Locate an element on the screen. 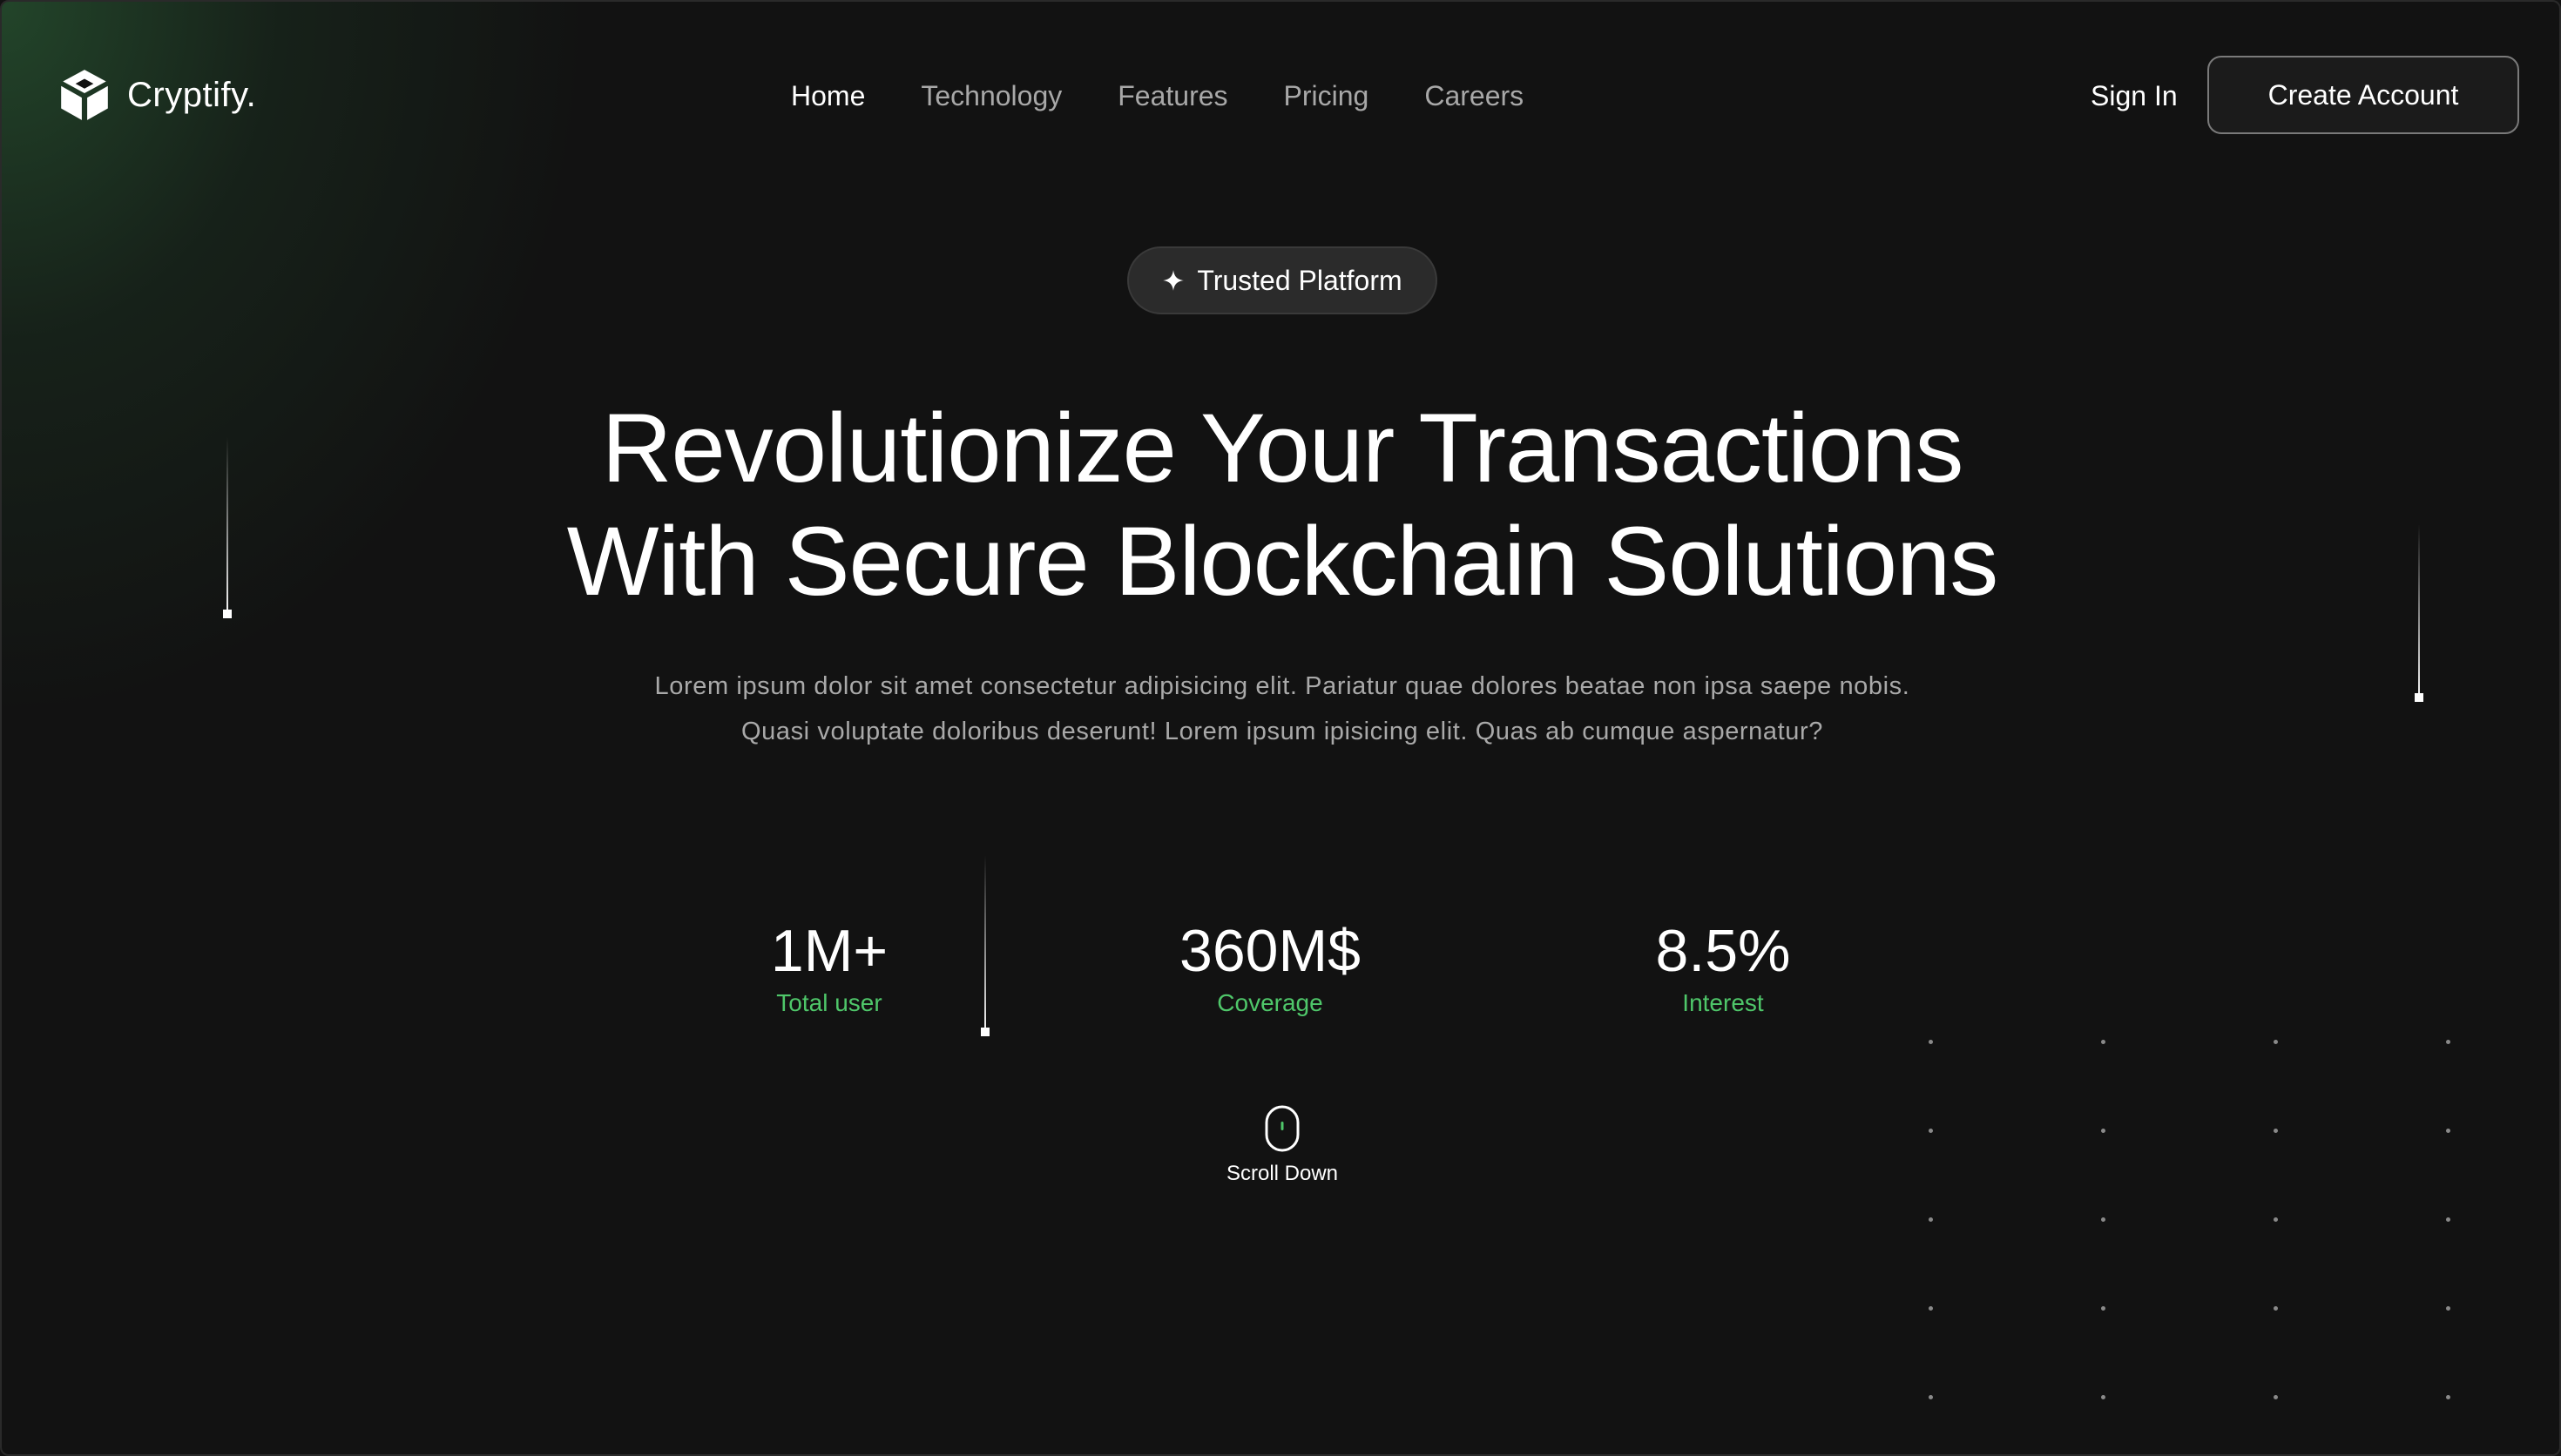  stat-value: 1M+ is located at coordinates (829, 951).